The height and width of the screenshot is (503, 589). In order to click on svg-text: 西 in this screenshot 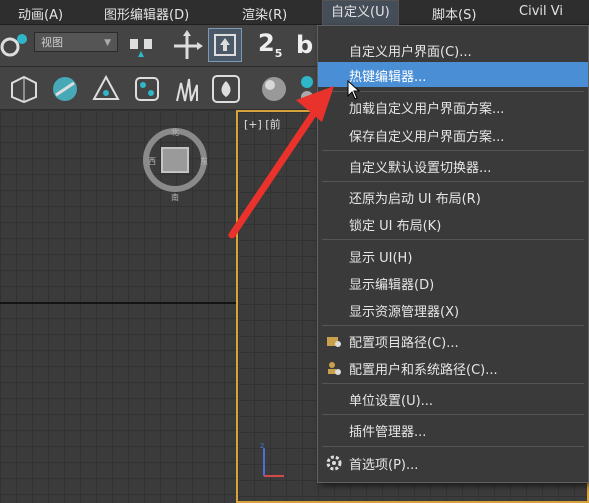, I will do `click(152, 161)`.